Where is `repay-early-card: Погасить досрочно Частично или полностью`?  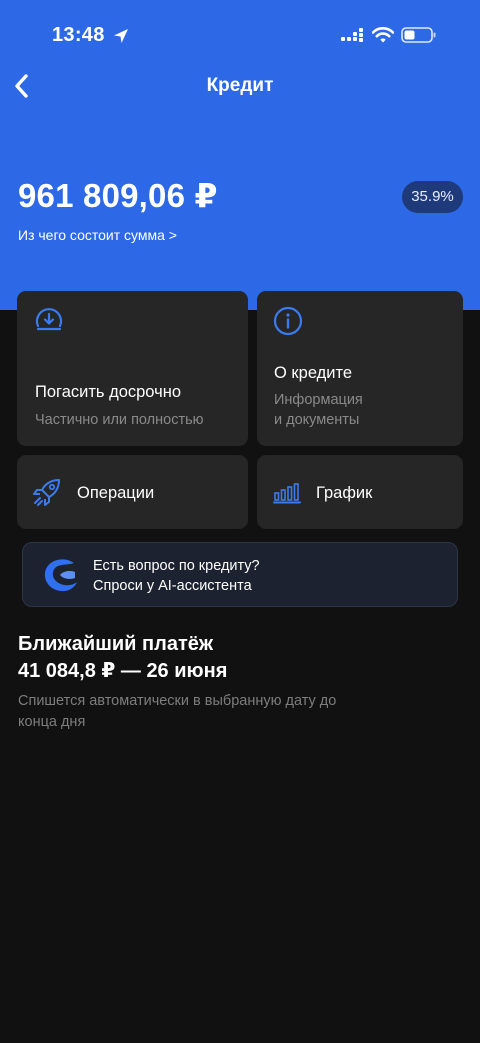 repay-early-card: Погасить досрочно Частично или полностью is located at coordinates (132, 368).